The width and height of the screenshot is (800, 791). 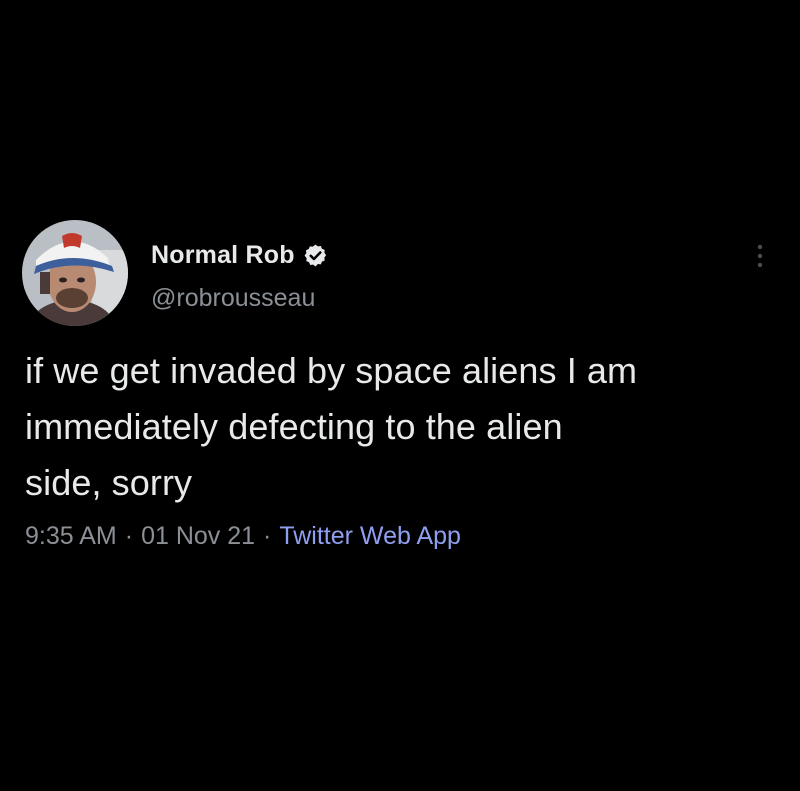 What do you see at coordinates (294, 426) in the screenshot?
I see `tweet-text-line: immediately defecting to the alien` at bounding box center [294, 426].